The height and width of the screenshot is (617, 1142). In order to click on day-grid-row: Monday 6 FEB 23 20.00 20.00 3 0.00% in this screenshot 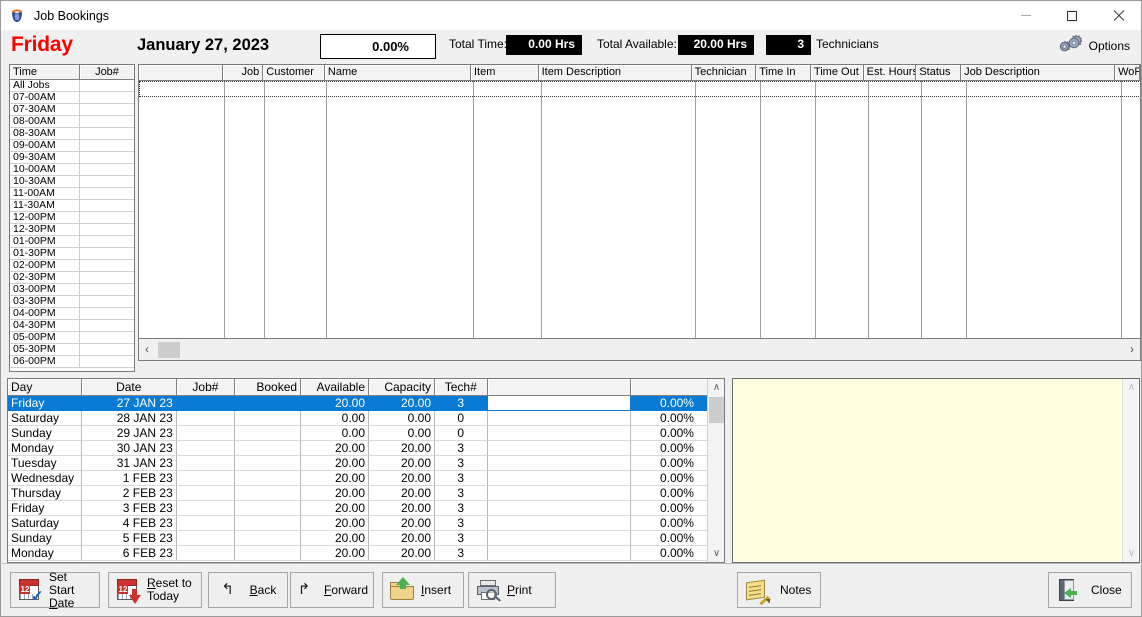, I will do `click(366, 553)`.